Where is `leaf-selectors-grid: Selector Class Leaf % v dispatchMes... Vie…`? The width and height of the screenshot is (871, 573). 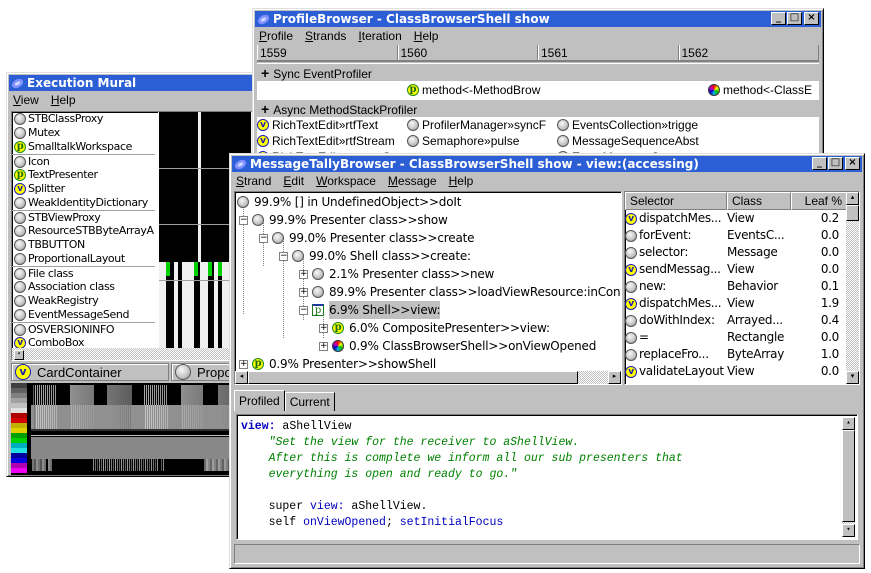 leaf-selectors-grid: Selector Class Leaf % v dispatchMes... Vie… is located at coordinates (742, 288).